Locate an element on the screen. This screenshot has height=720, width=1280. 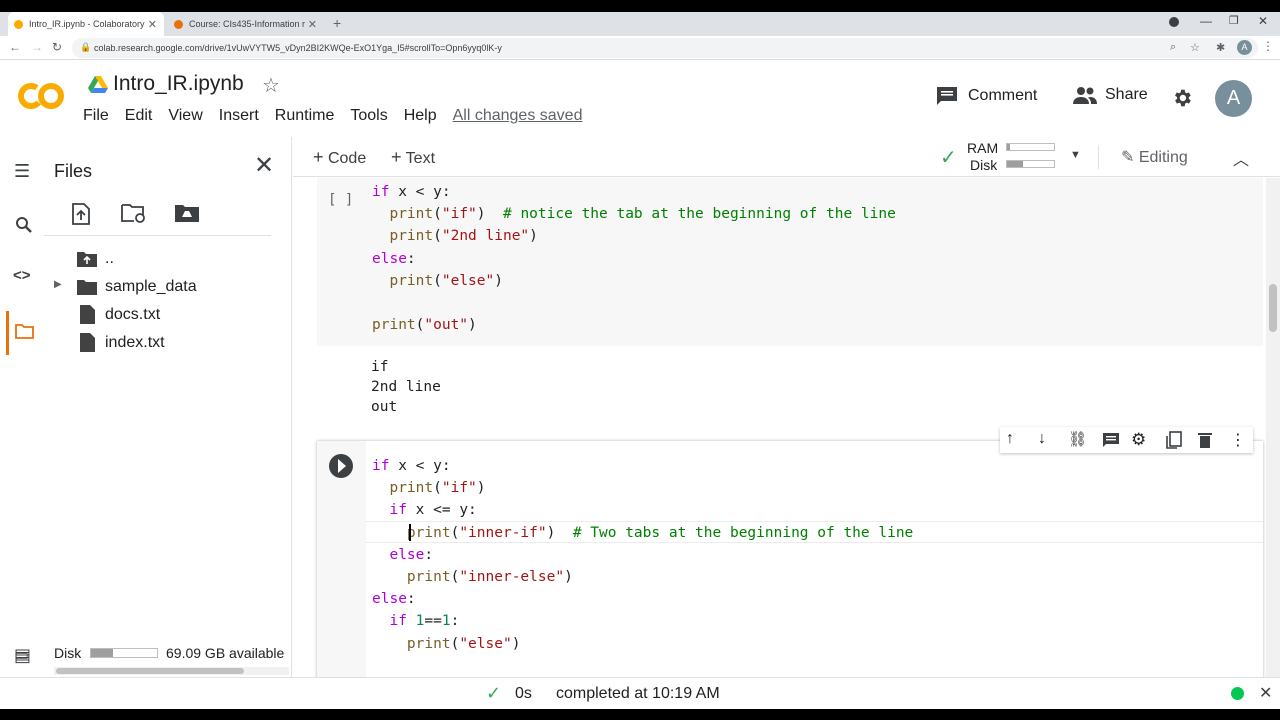
ram-label: RAM is located at coordinates (983, 148).